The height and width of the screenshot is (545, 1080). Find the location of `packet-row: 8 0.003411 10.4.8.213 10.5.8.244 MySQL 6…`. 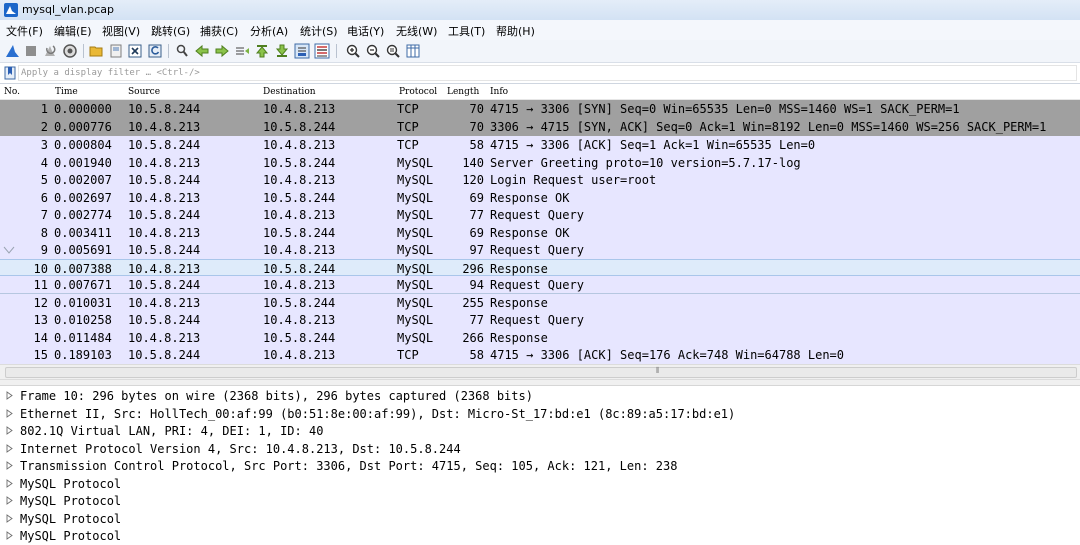

packet-row: 8 0.003411 10.4.8.213 10.5.8.244 MySQL 6… is located at coordinates (540, 232).